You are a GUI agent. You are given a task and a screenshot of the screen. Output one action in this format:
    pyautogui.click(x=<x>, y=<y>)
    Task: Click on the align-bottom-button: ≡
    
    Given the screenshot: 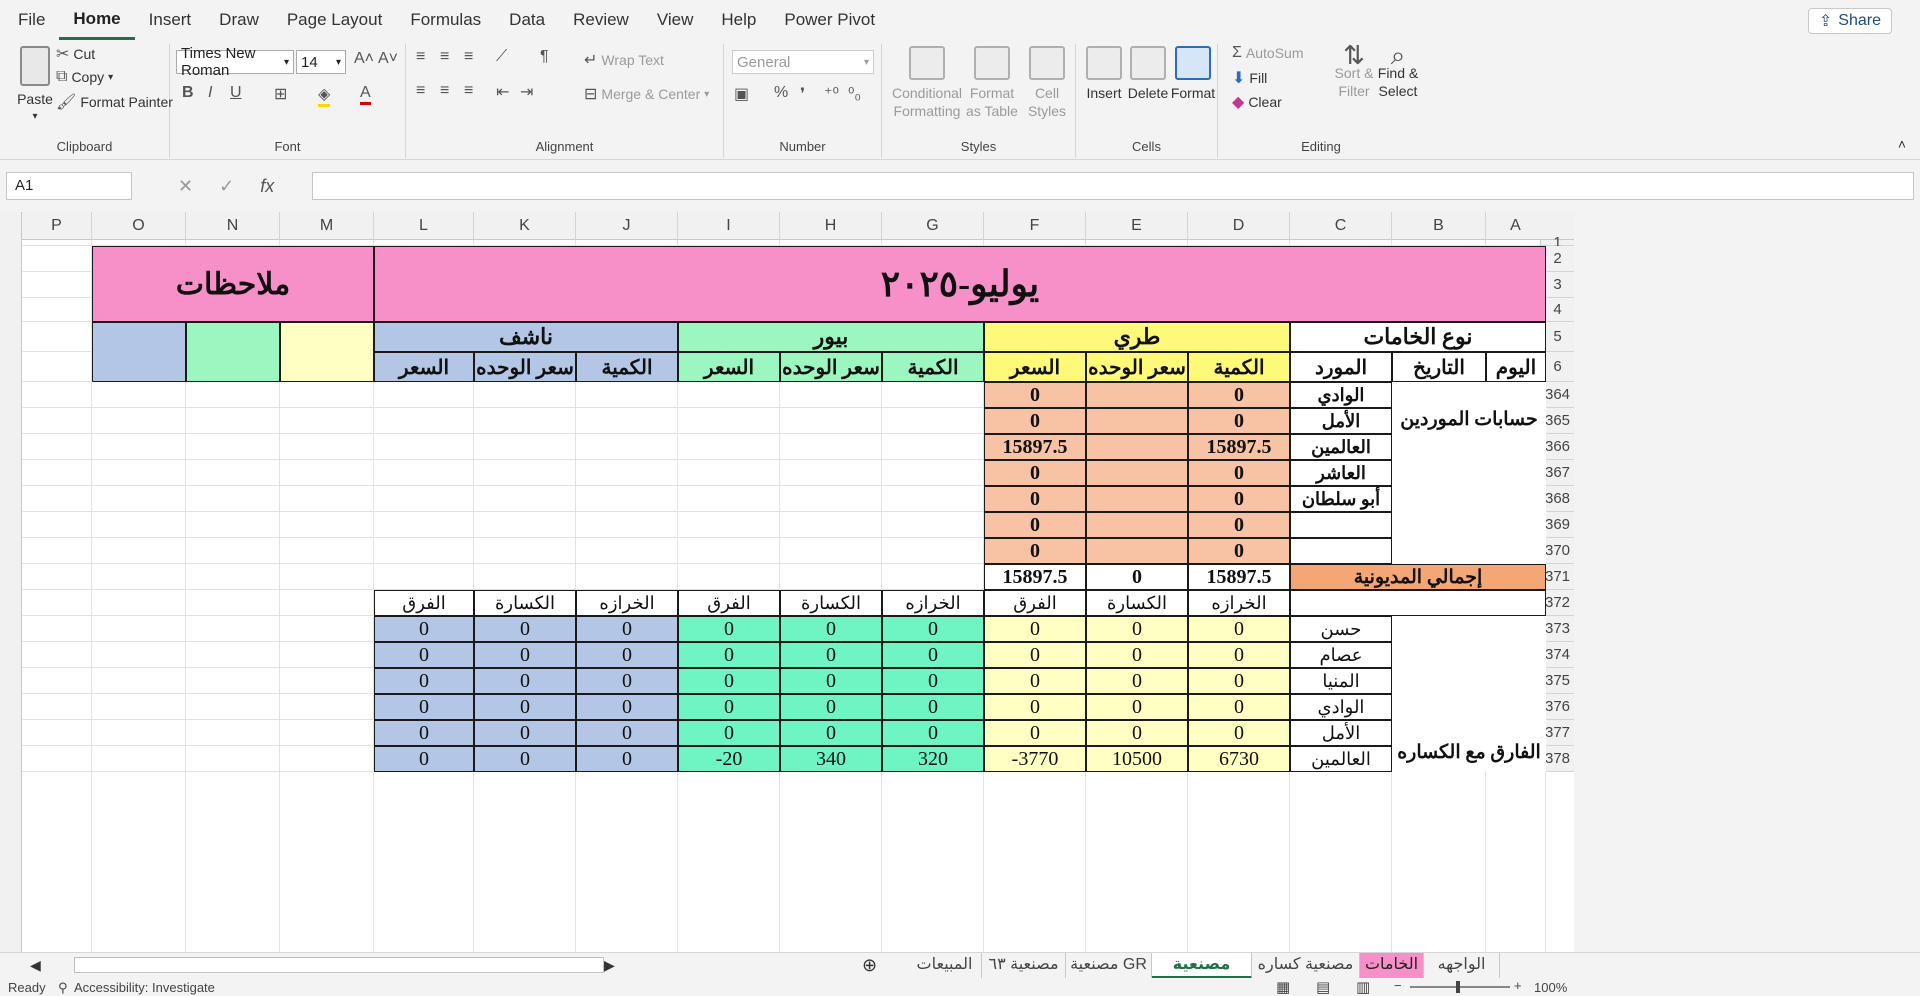 What is the action you would take?
    pyautogui.click(x=468, y=57)
    